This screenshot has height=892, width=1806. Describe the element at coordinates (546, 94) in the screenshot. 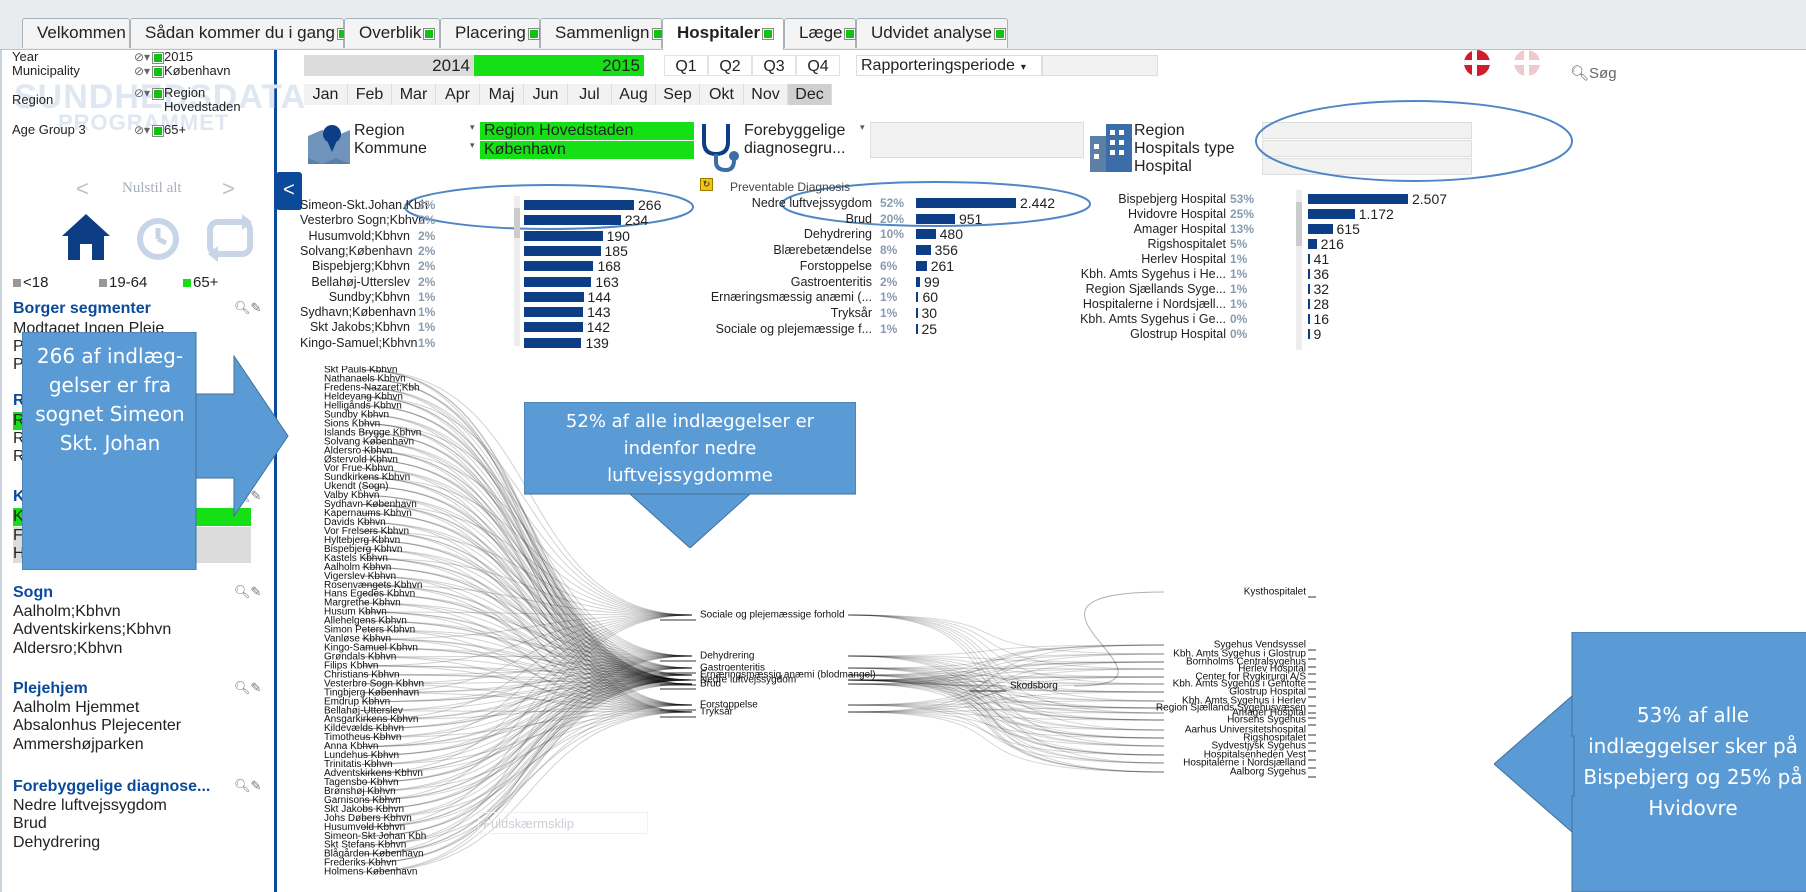

I see `month-jun: Jun` at that location.